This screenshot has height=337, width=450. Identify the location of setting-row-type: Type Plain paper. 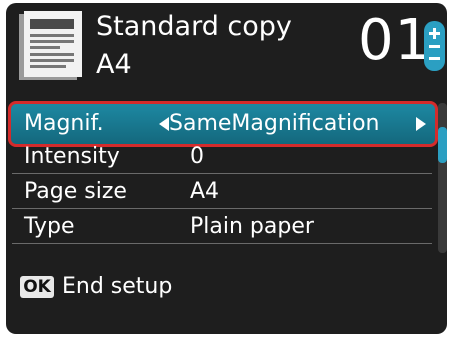
(222, 226).